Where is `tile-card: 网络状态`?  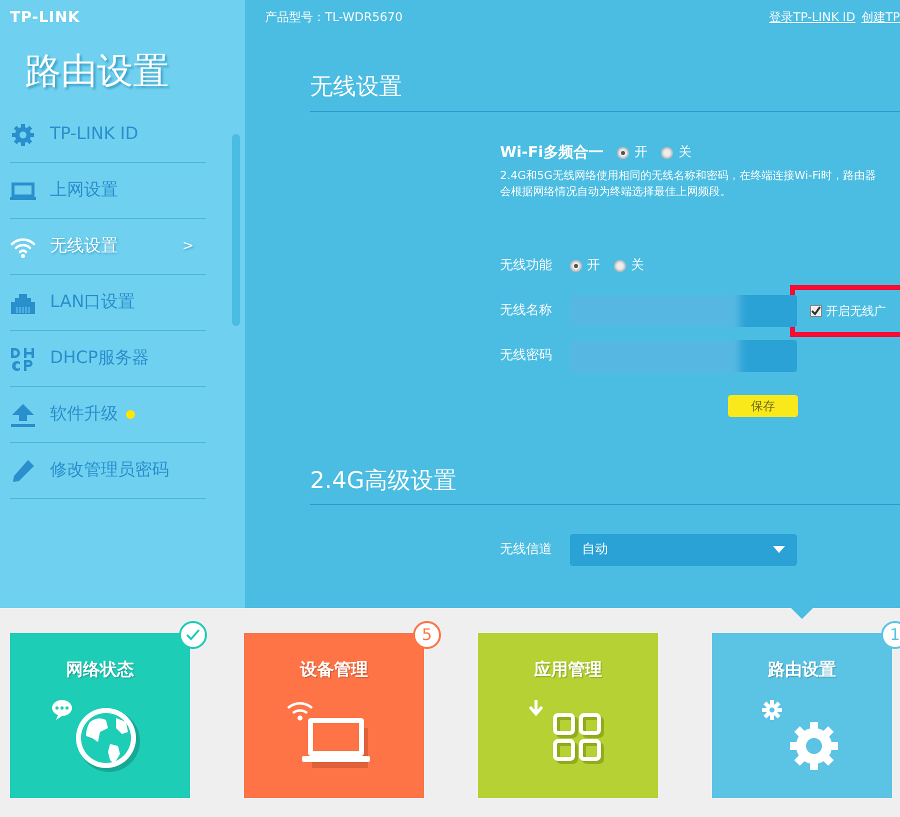
tile-card: 网络状态 is located at coordinates (100, 715).